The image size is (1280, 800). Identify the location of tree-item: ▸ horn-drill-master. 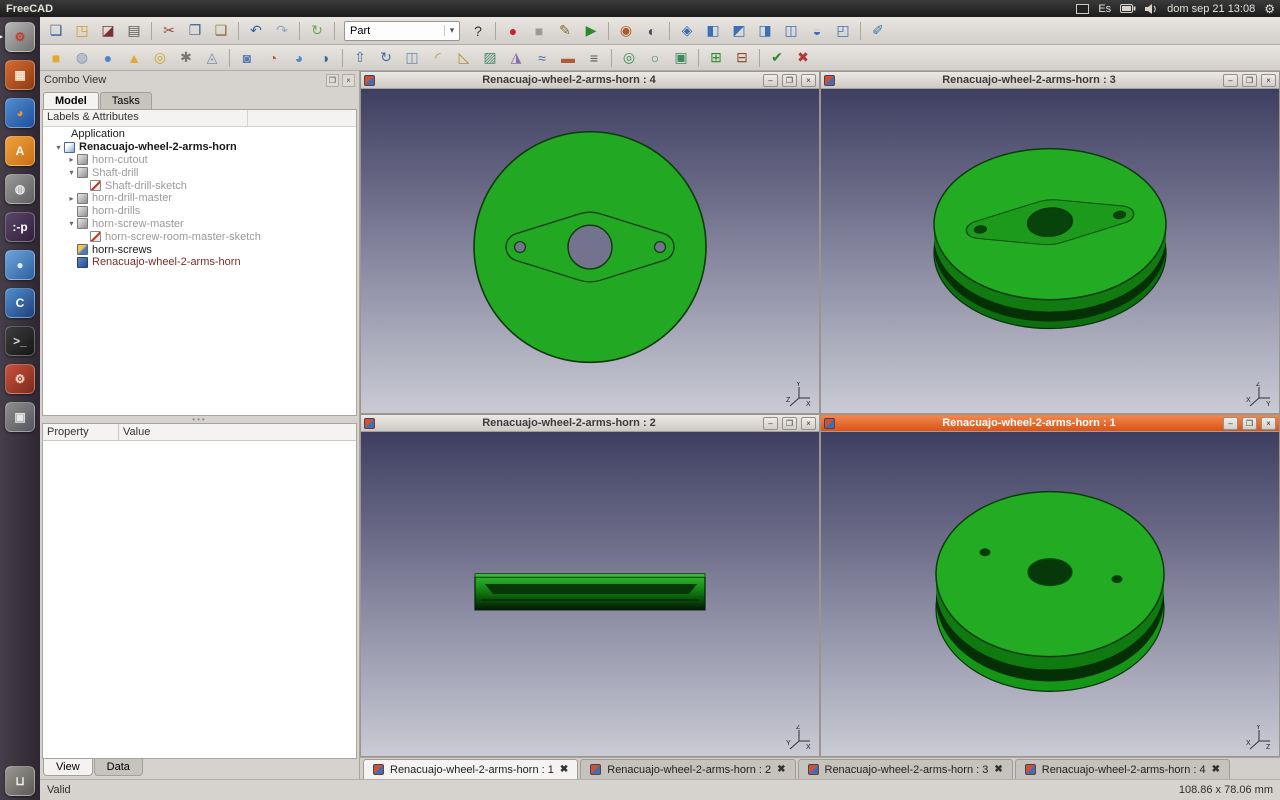
(199, 198).